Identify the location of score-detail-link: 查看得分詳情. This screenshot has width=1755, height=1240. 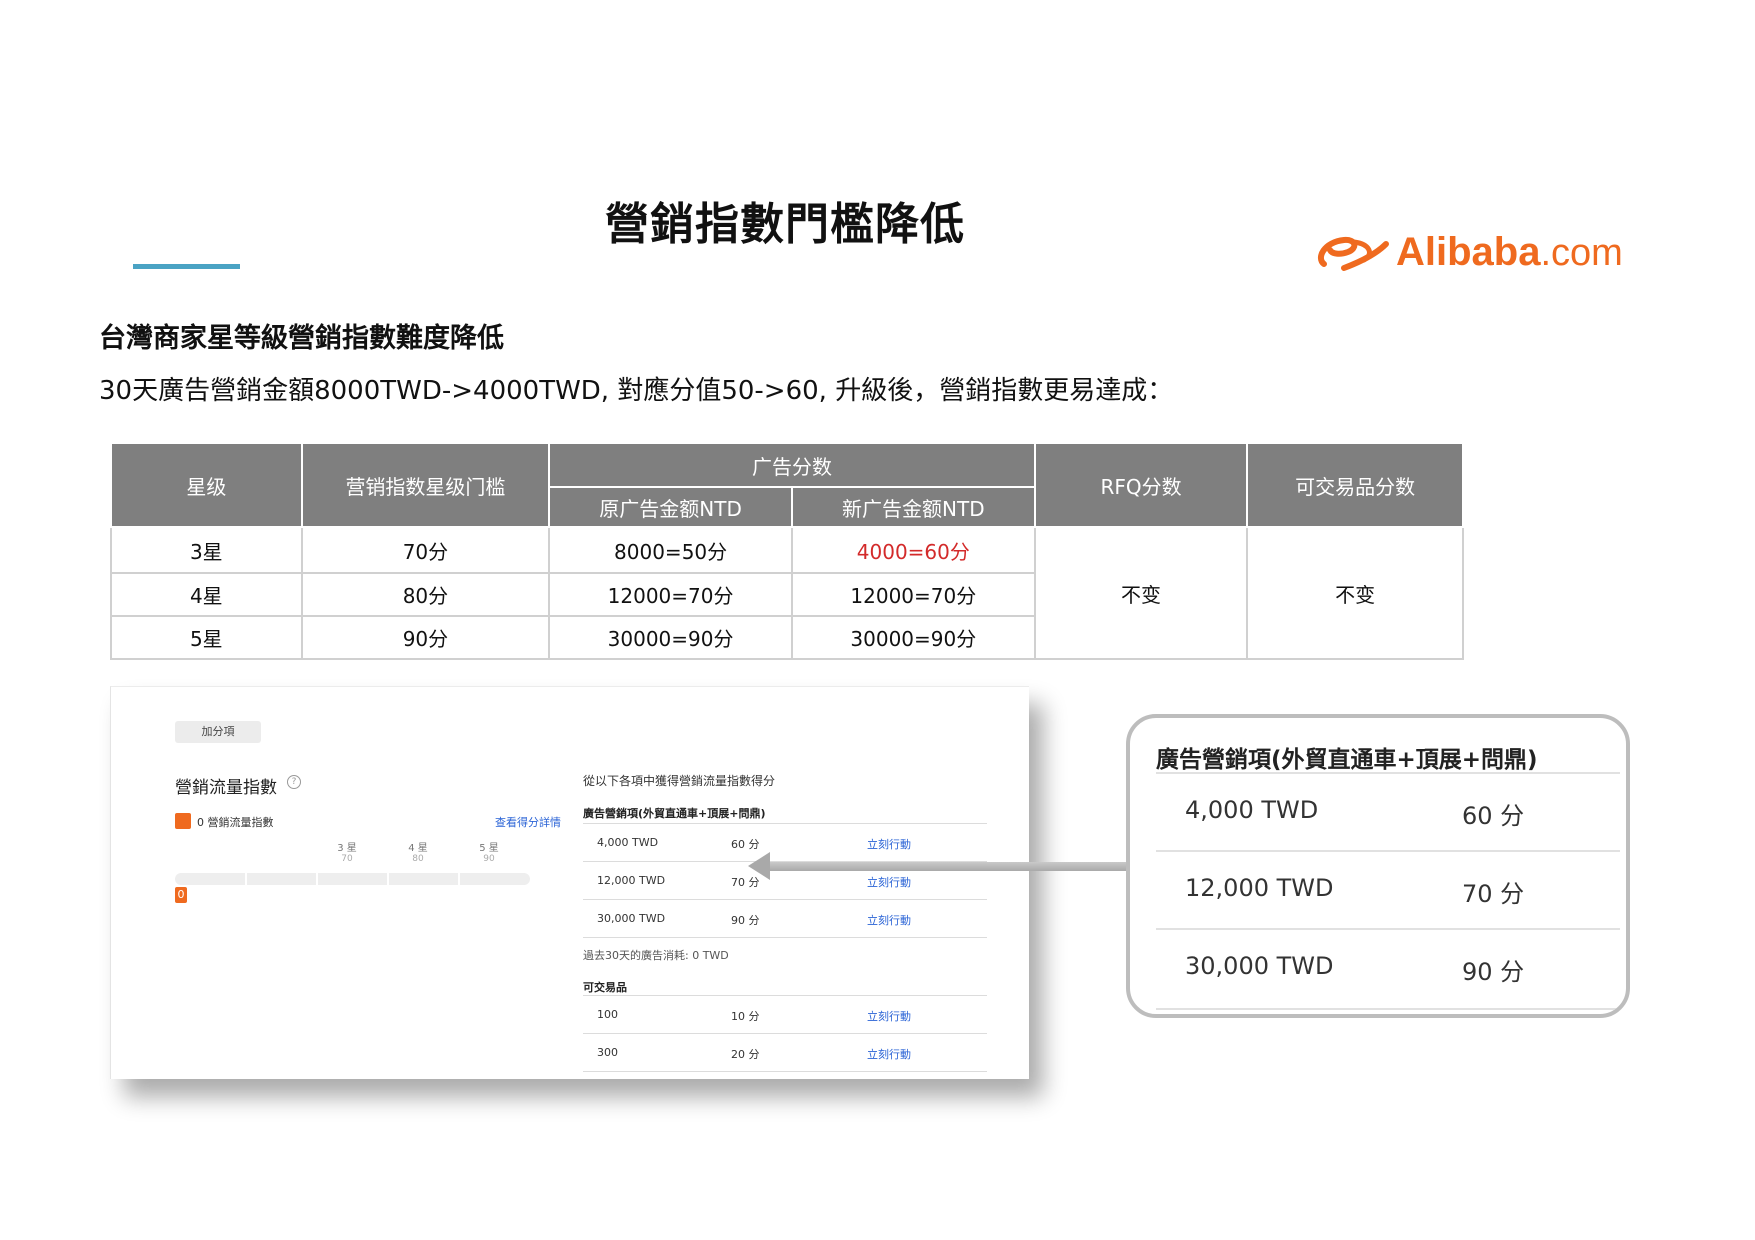
(528, 822).